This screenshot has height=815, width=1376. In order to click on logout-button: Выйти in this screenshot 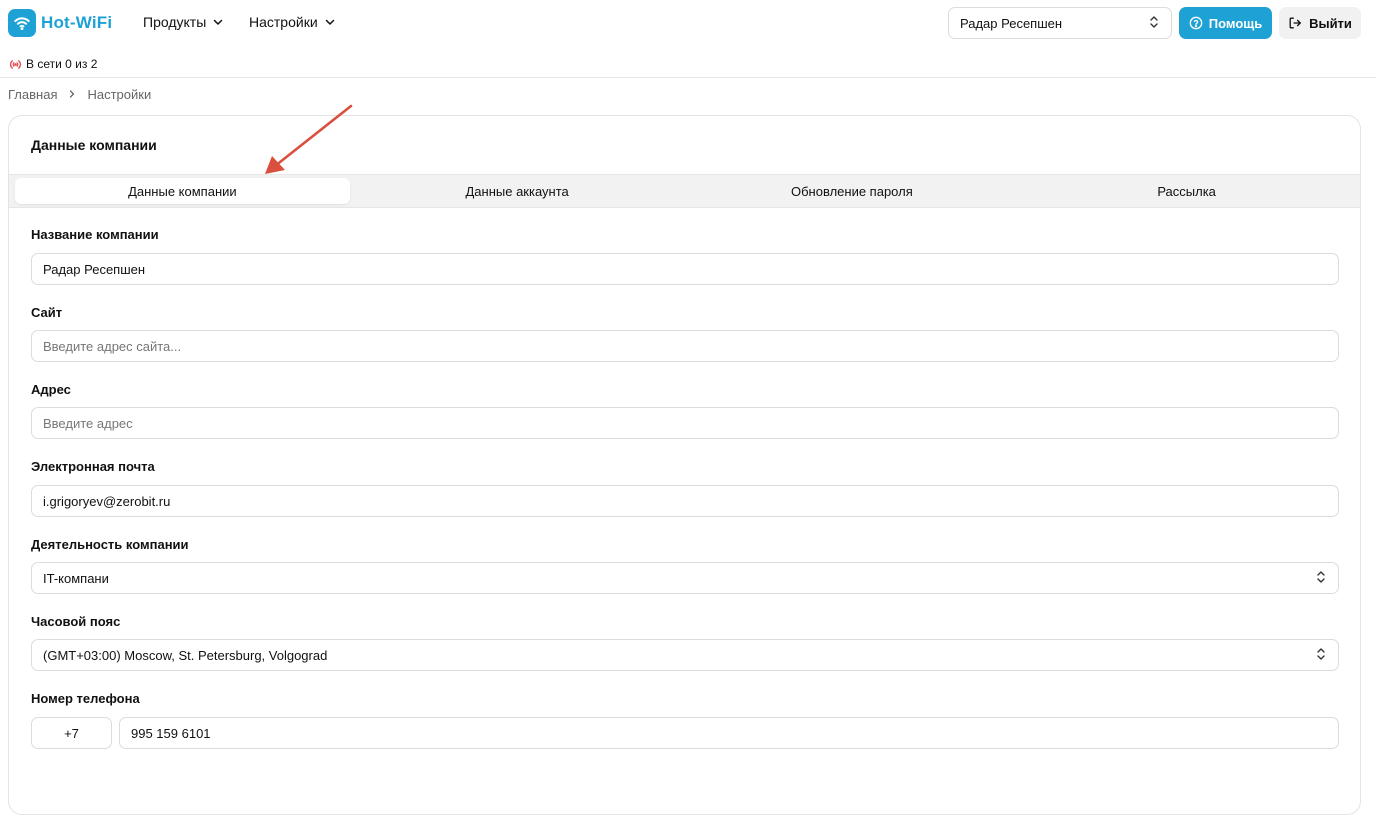, I will do `click(1320, 23)`.